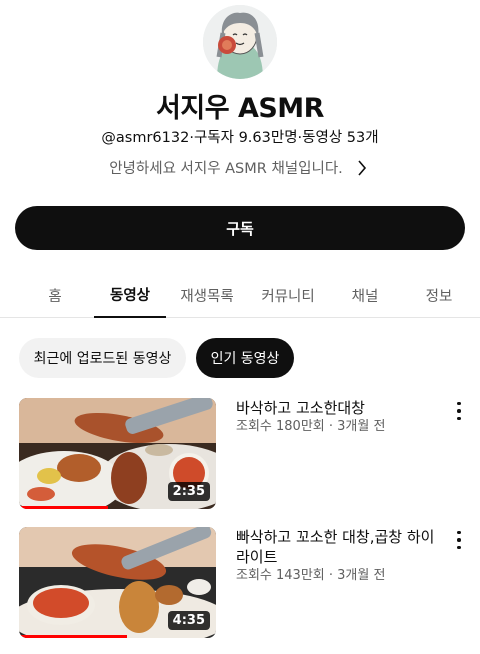  What do you see at coordinates (240, 42) in the screenshot?
I see `channel-avatar` at bounding box center [240, 42].